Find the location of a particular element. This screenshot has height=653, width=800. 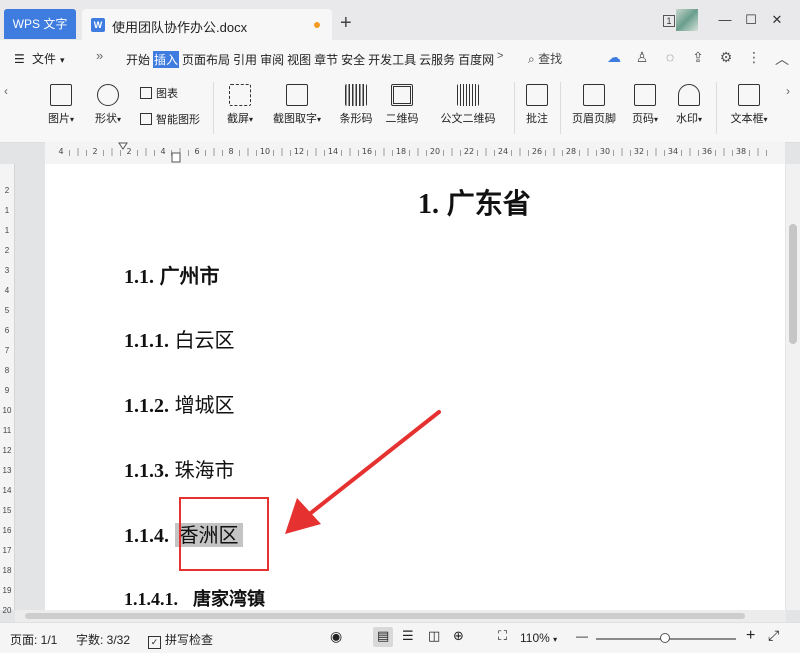

more-icon: ⋮ is located at coordinates (754, 59).